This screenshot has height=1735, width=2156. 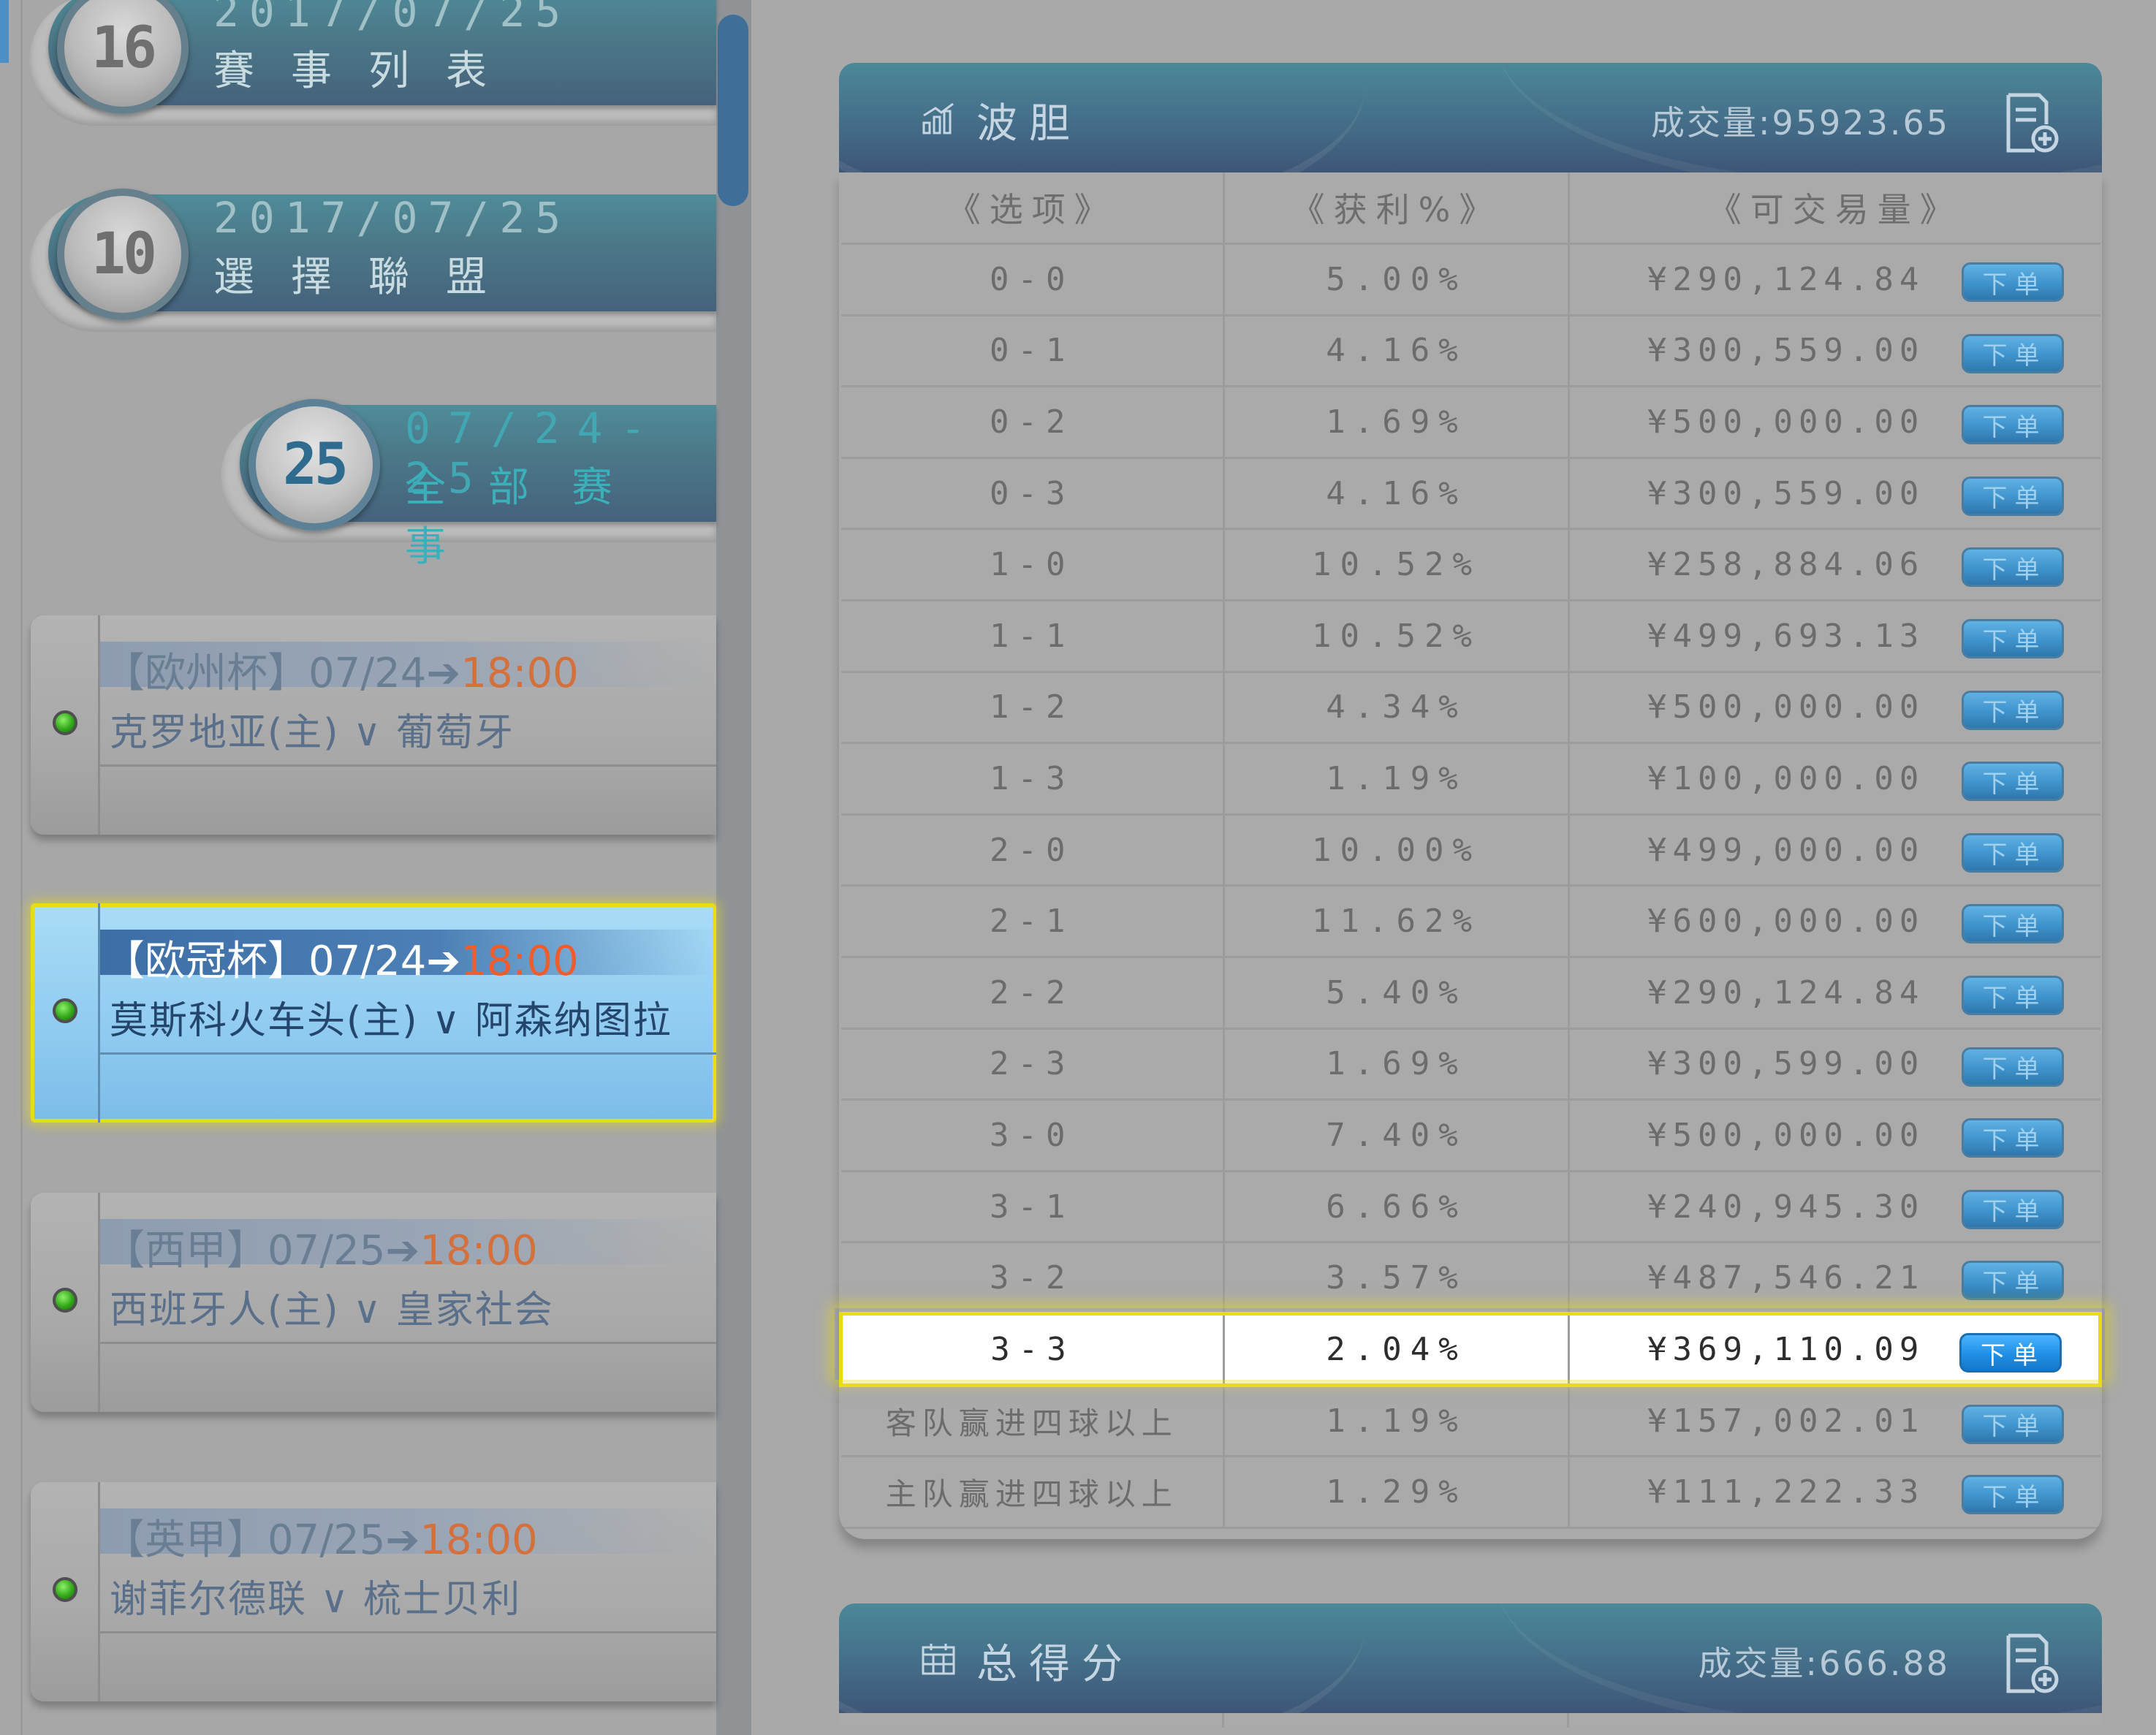 What do you see at coordinates (1396, 1278) in the screenshot?
I see `profit-percent: 3.57%` at bounding box center [1396, 1278].